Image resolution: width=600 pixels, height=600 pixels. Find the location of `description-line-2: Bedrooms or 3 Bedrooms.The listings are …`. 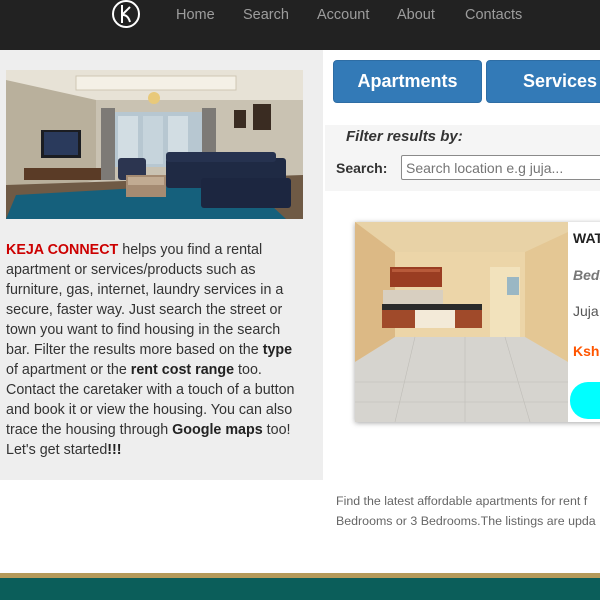

description-line-2: Bedrooms or 3 Bedrooms.The listings are … is located at coordinates (466, 521).